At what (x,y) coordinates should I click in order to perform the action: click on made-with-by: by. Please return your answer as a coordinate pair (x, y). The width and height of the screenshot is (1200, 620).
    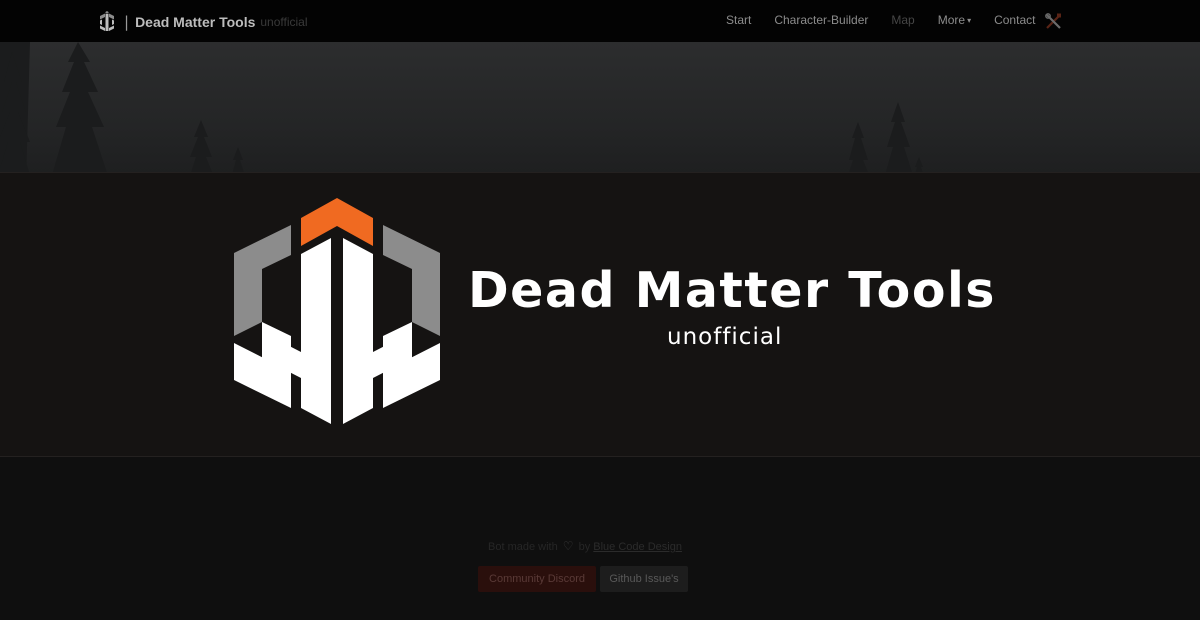
    Looking at the image, I should click on (584, 547).